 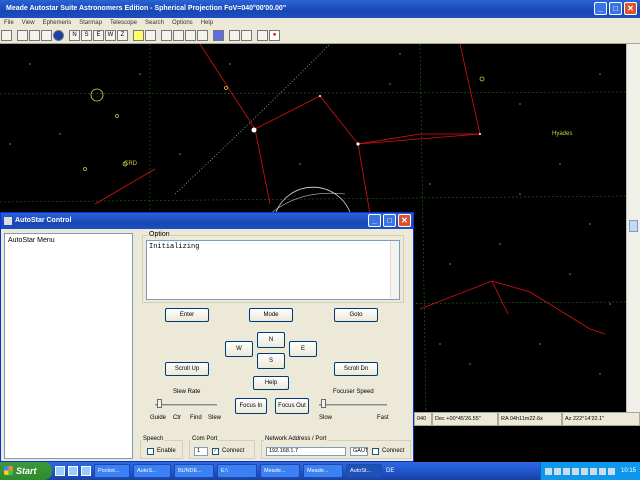 I want to click on option-textarea: Initializing, so click(x=273, y=270).